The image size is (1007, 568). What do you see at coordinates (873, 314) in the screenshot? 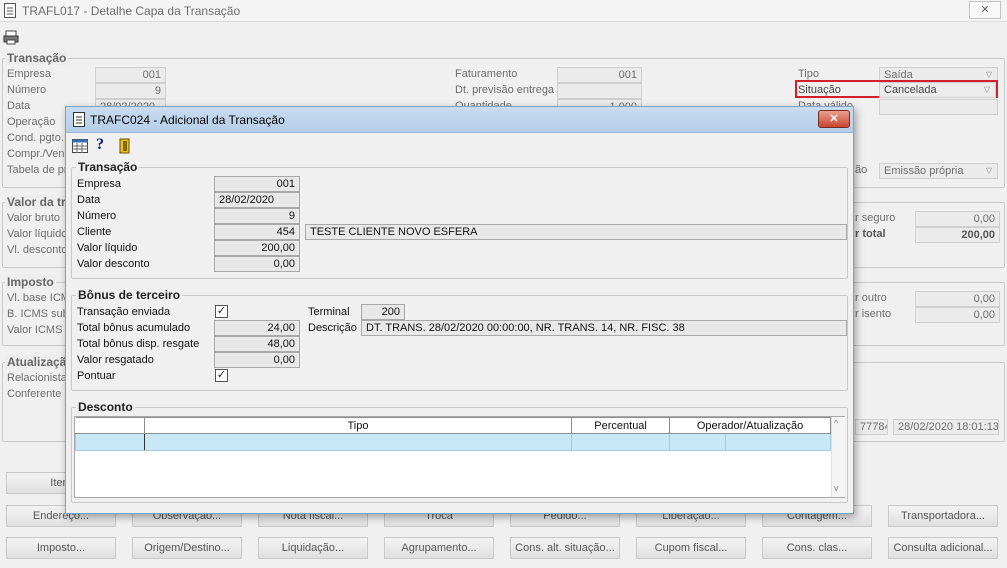
I see `main-isento-label: r isento` at bounding box center [873, 314].